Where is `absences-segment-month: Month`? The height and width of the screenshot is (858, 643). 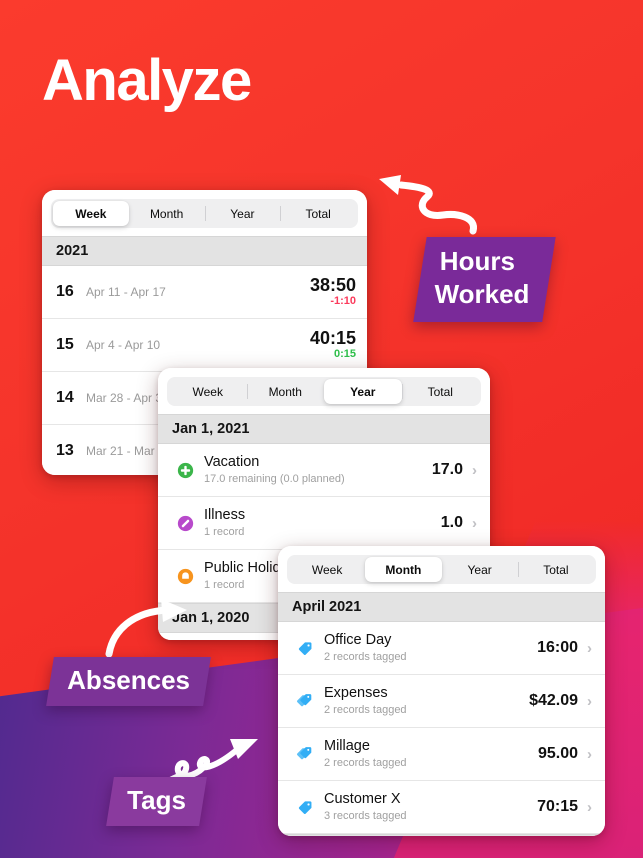 absences-segment-month: Month is located at coordinates (285, 391).